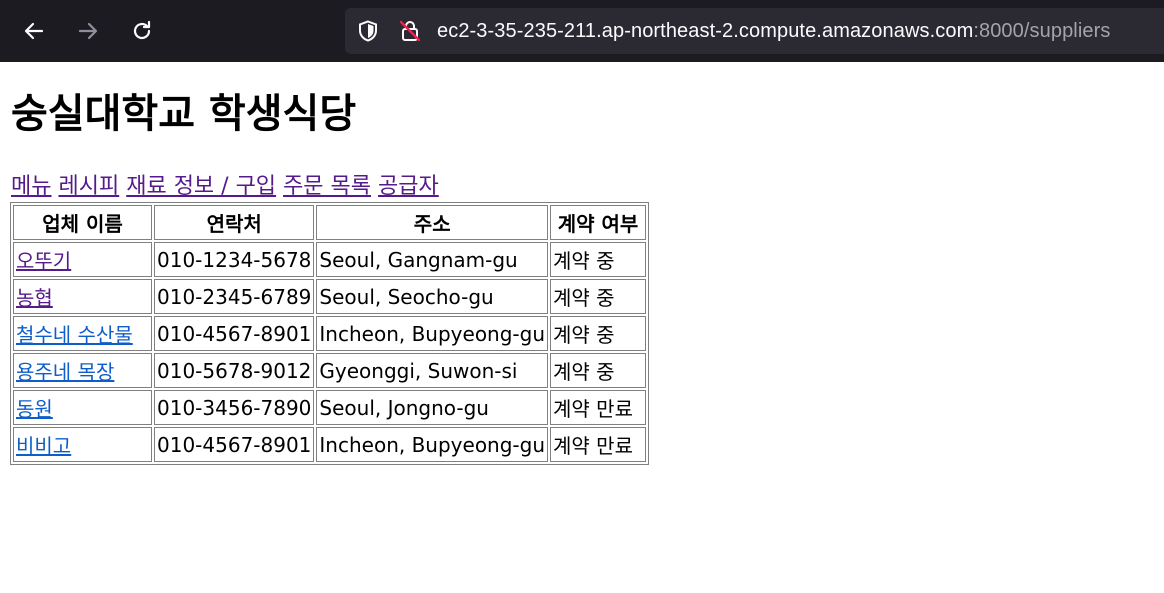  I want to click on reload-icon, so click(142, 30).